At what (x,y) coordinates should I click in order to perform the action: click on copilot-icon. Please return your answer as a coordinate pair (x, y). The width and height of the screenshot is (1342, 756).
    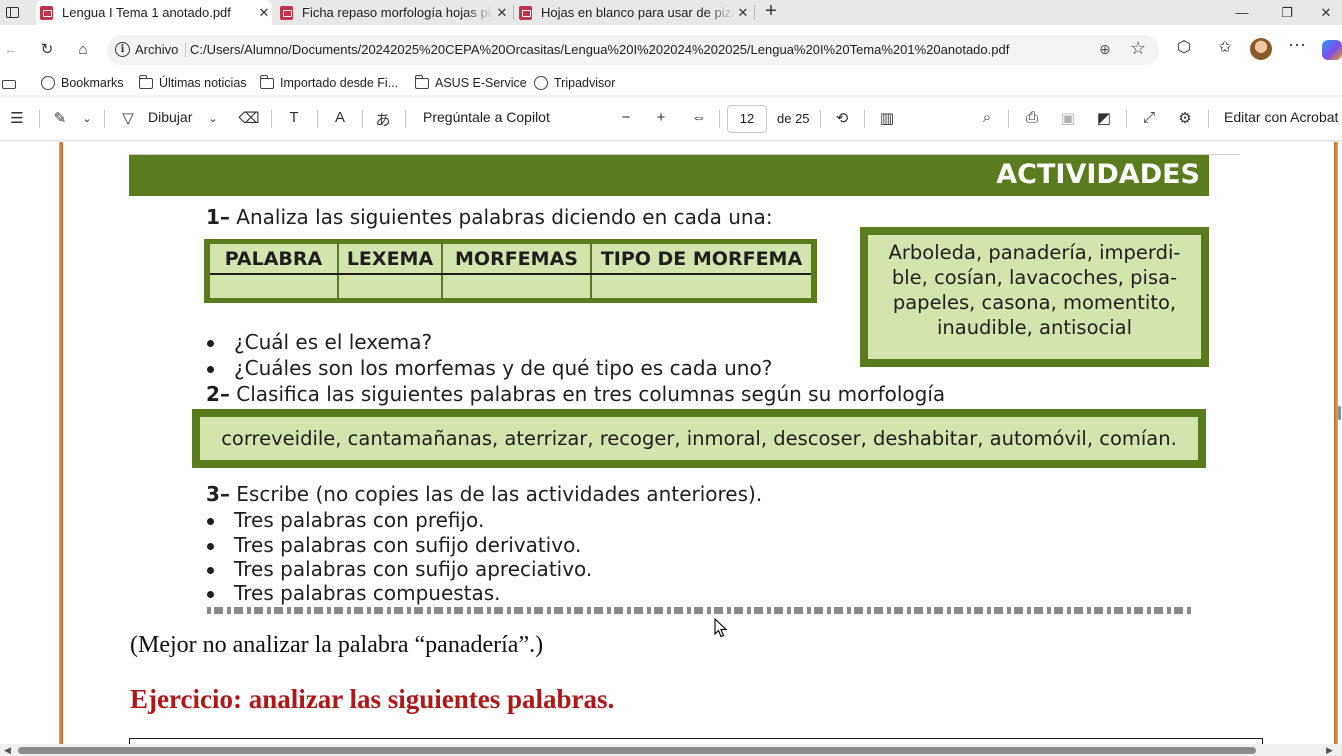
    Looking at the image, I should click on (1332, 50).